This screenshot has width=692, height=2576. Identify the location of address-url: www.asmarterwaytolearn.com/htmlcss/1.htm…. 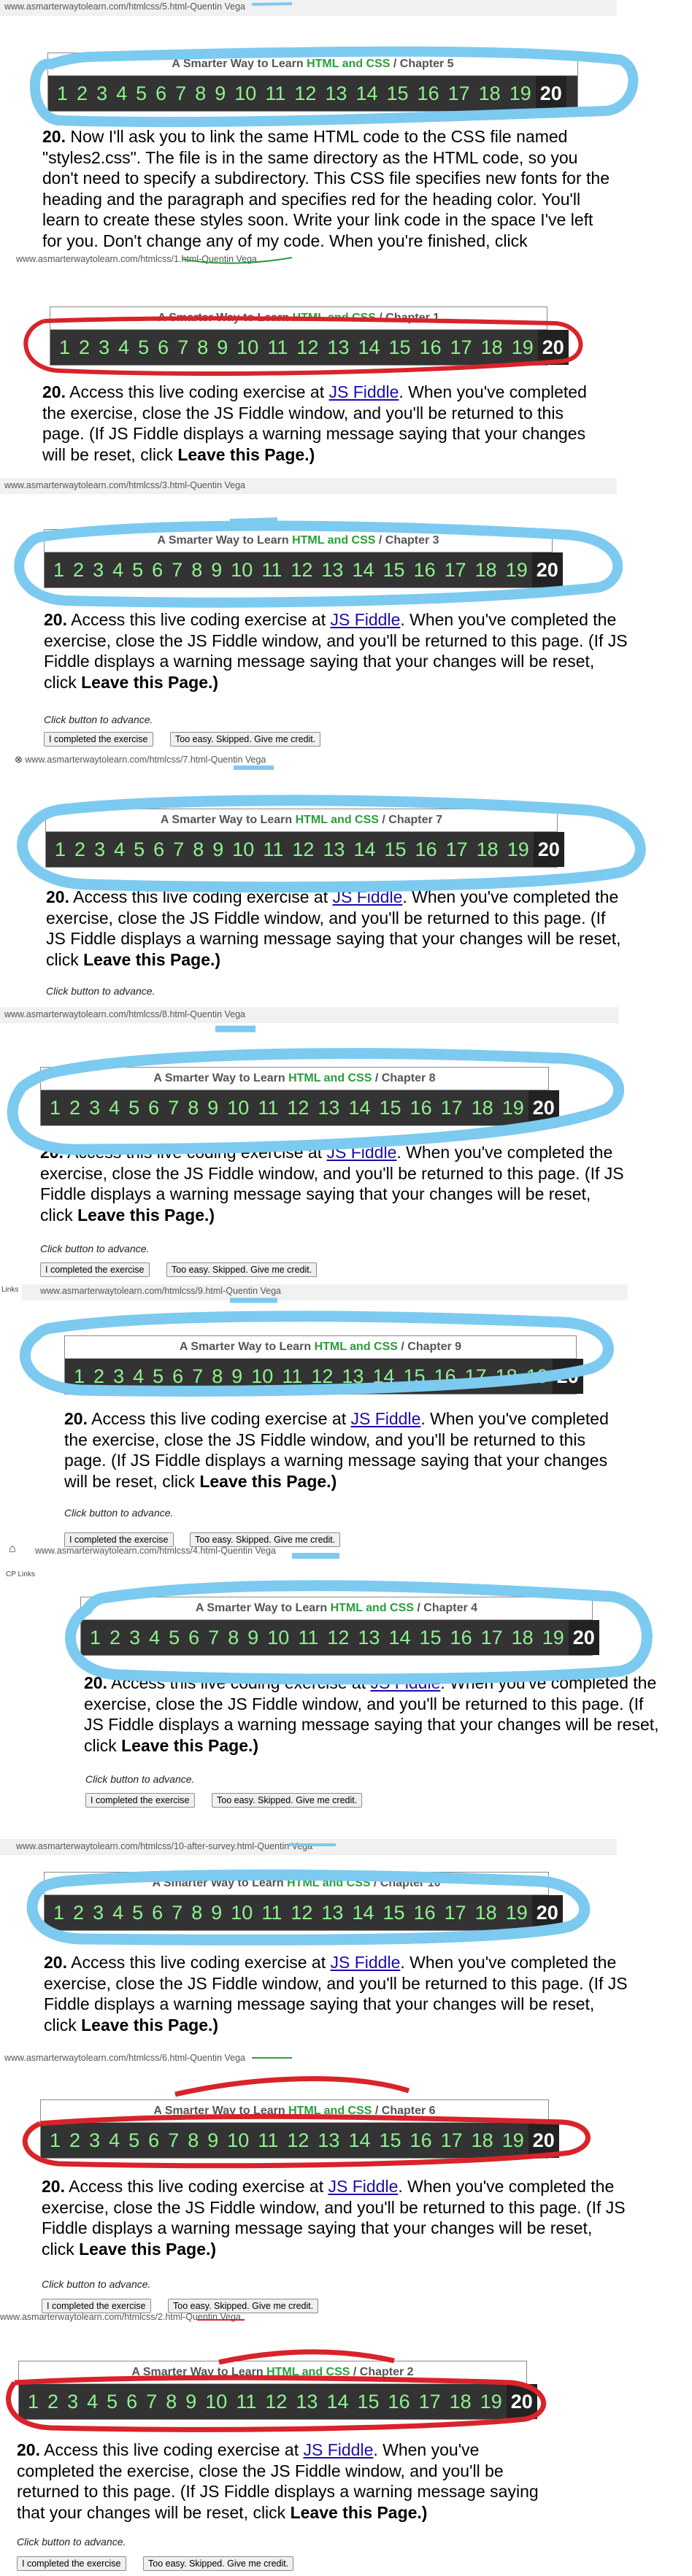
(136, 259).